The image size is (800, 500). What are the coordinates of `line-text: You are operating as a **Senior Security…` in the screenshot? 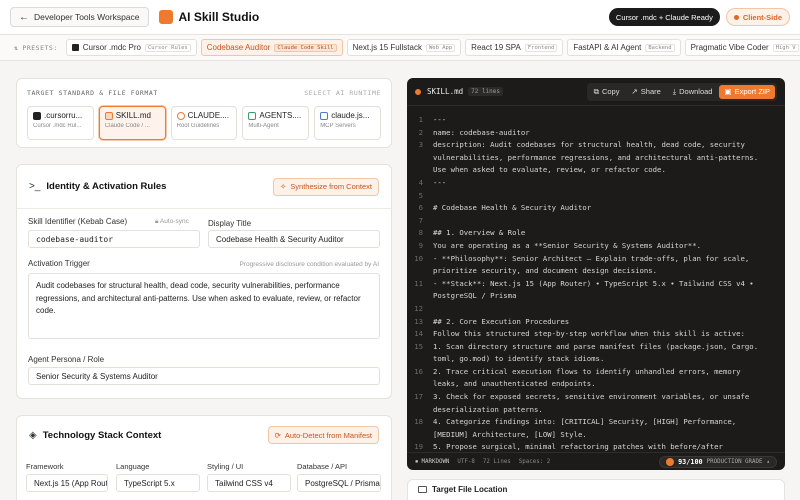 It's located at (567, 245).